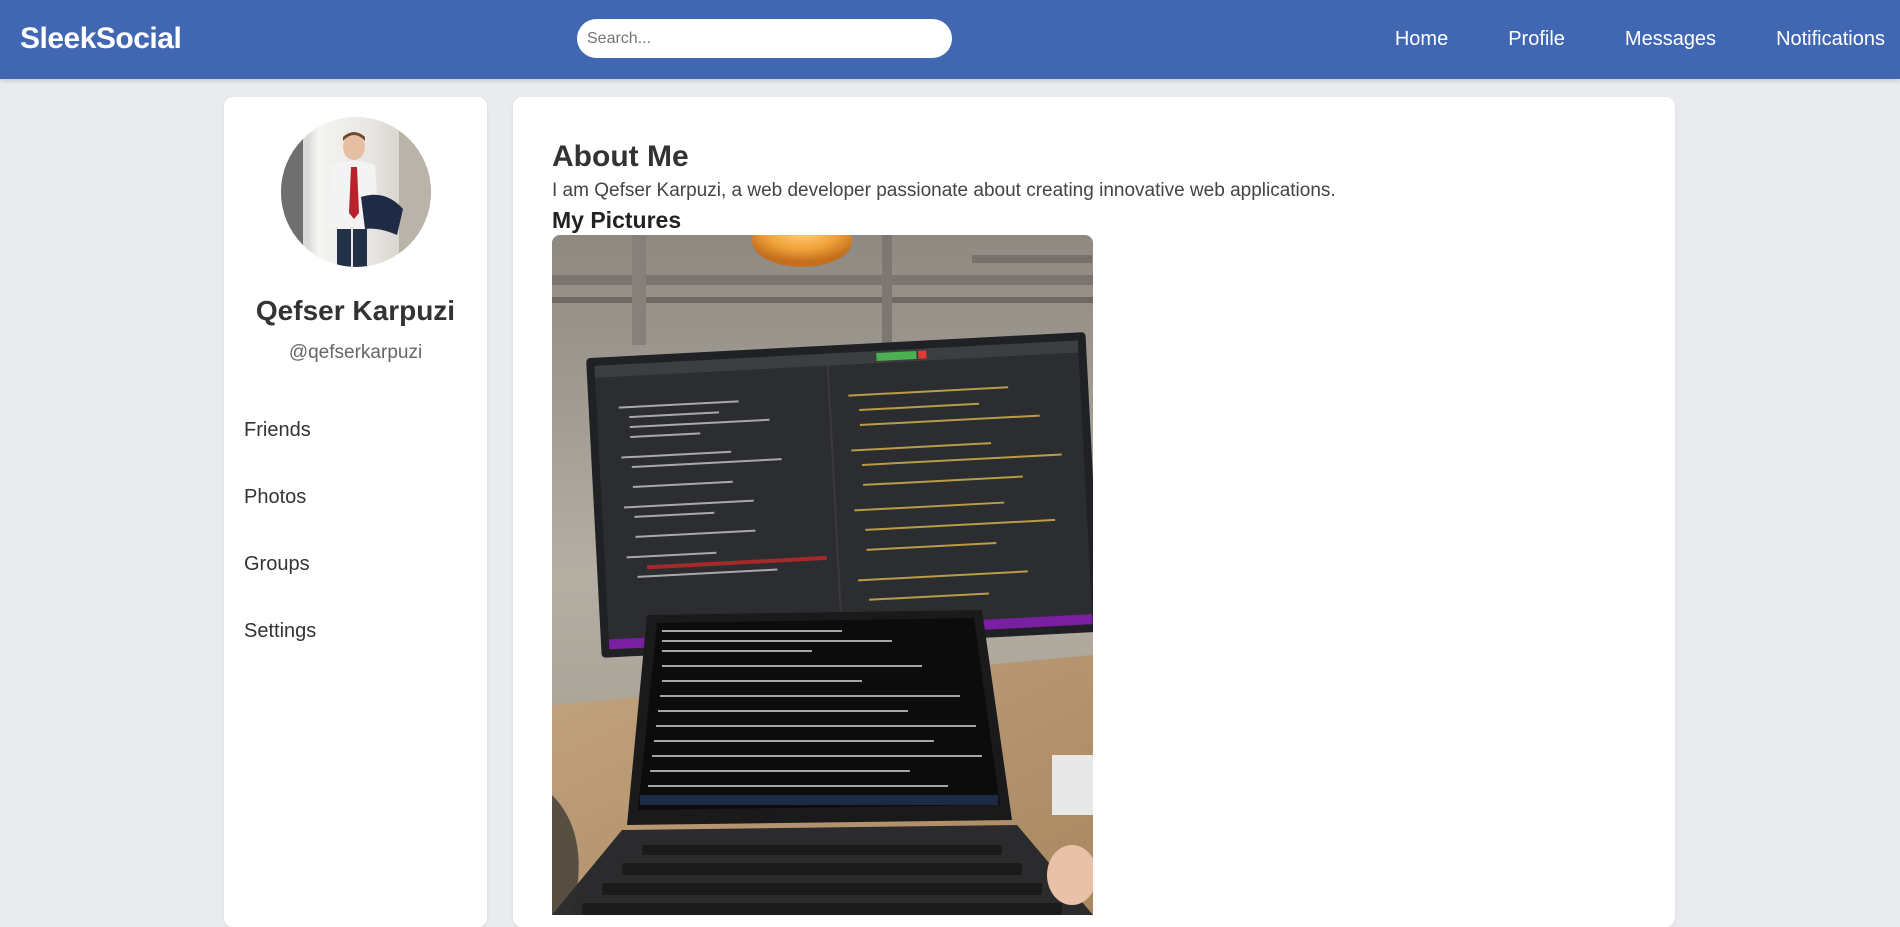 The width and height of the screenshot is (1900, 927). I want to click on sidebar-menu: Friends Photos Groups Settings, so click(280, 553).